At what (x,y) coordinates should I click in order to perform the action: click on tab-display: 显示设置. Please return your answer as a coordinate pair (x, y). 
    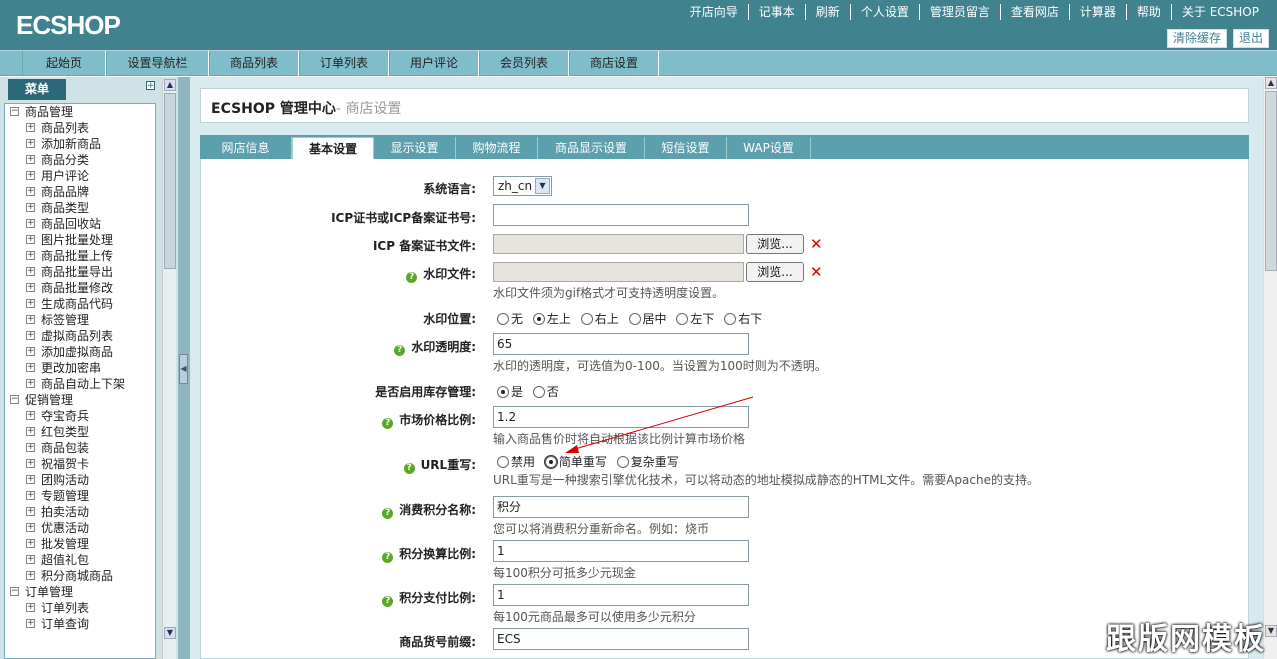
    Looking at the image, I should click on (415, 148).